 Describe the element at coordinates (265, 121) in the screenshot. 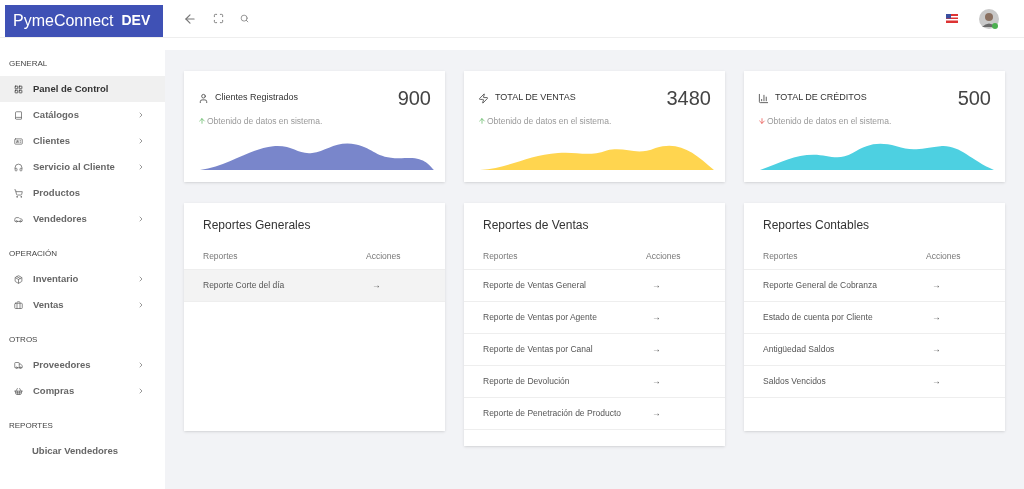

I see `stat-note: Obtenido de datos en sistema.` at that location.